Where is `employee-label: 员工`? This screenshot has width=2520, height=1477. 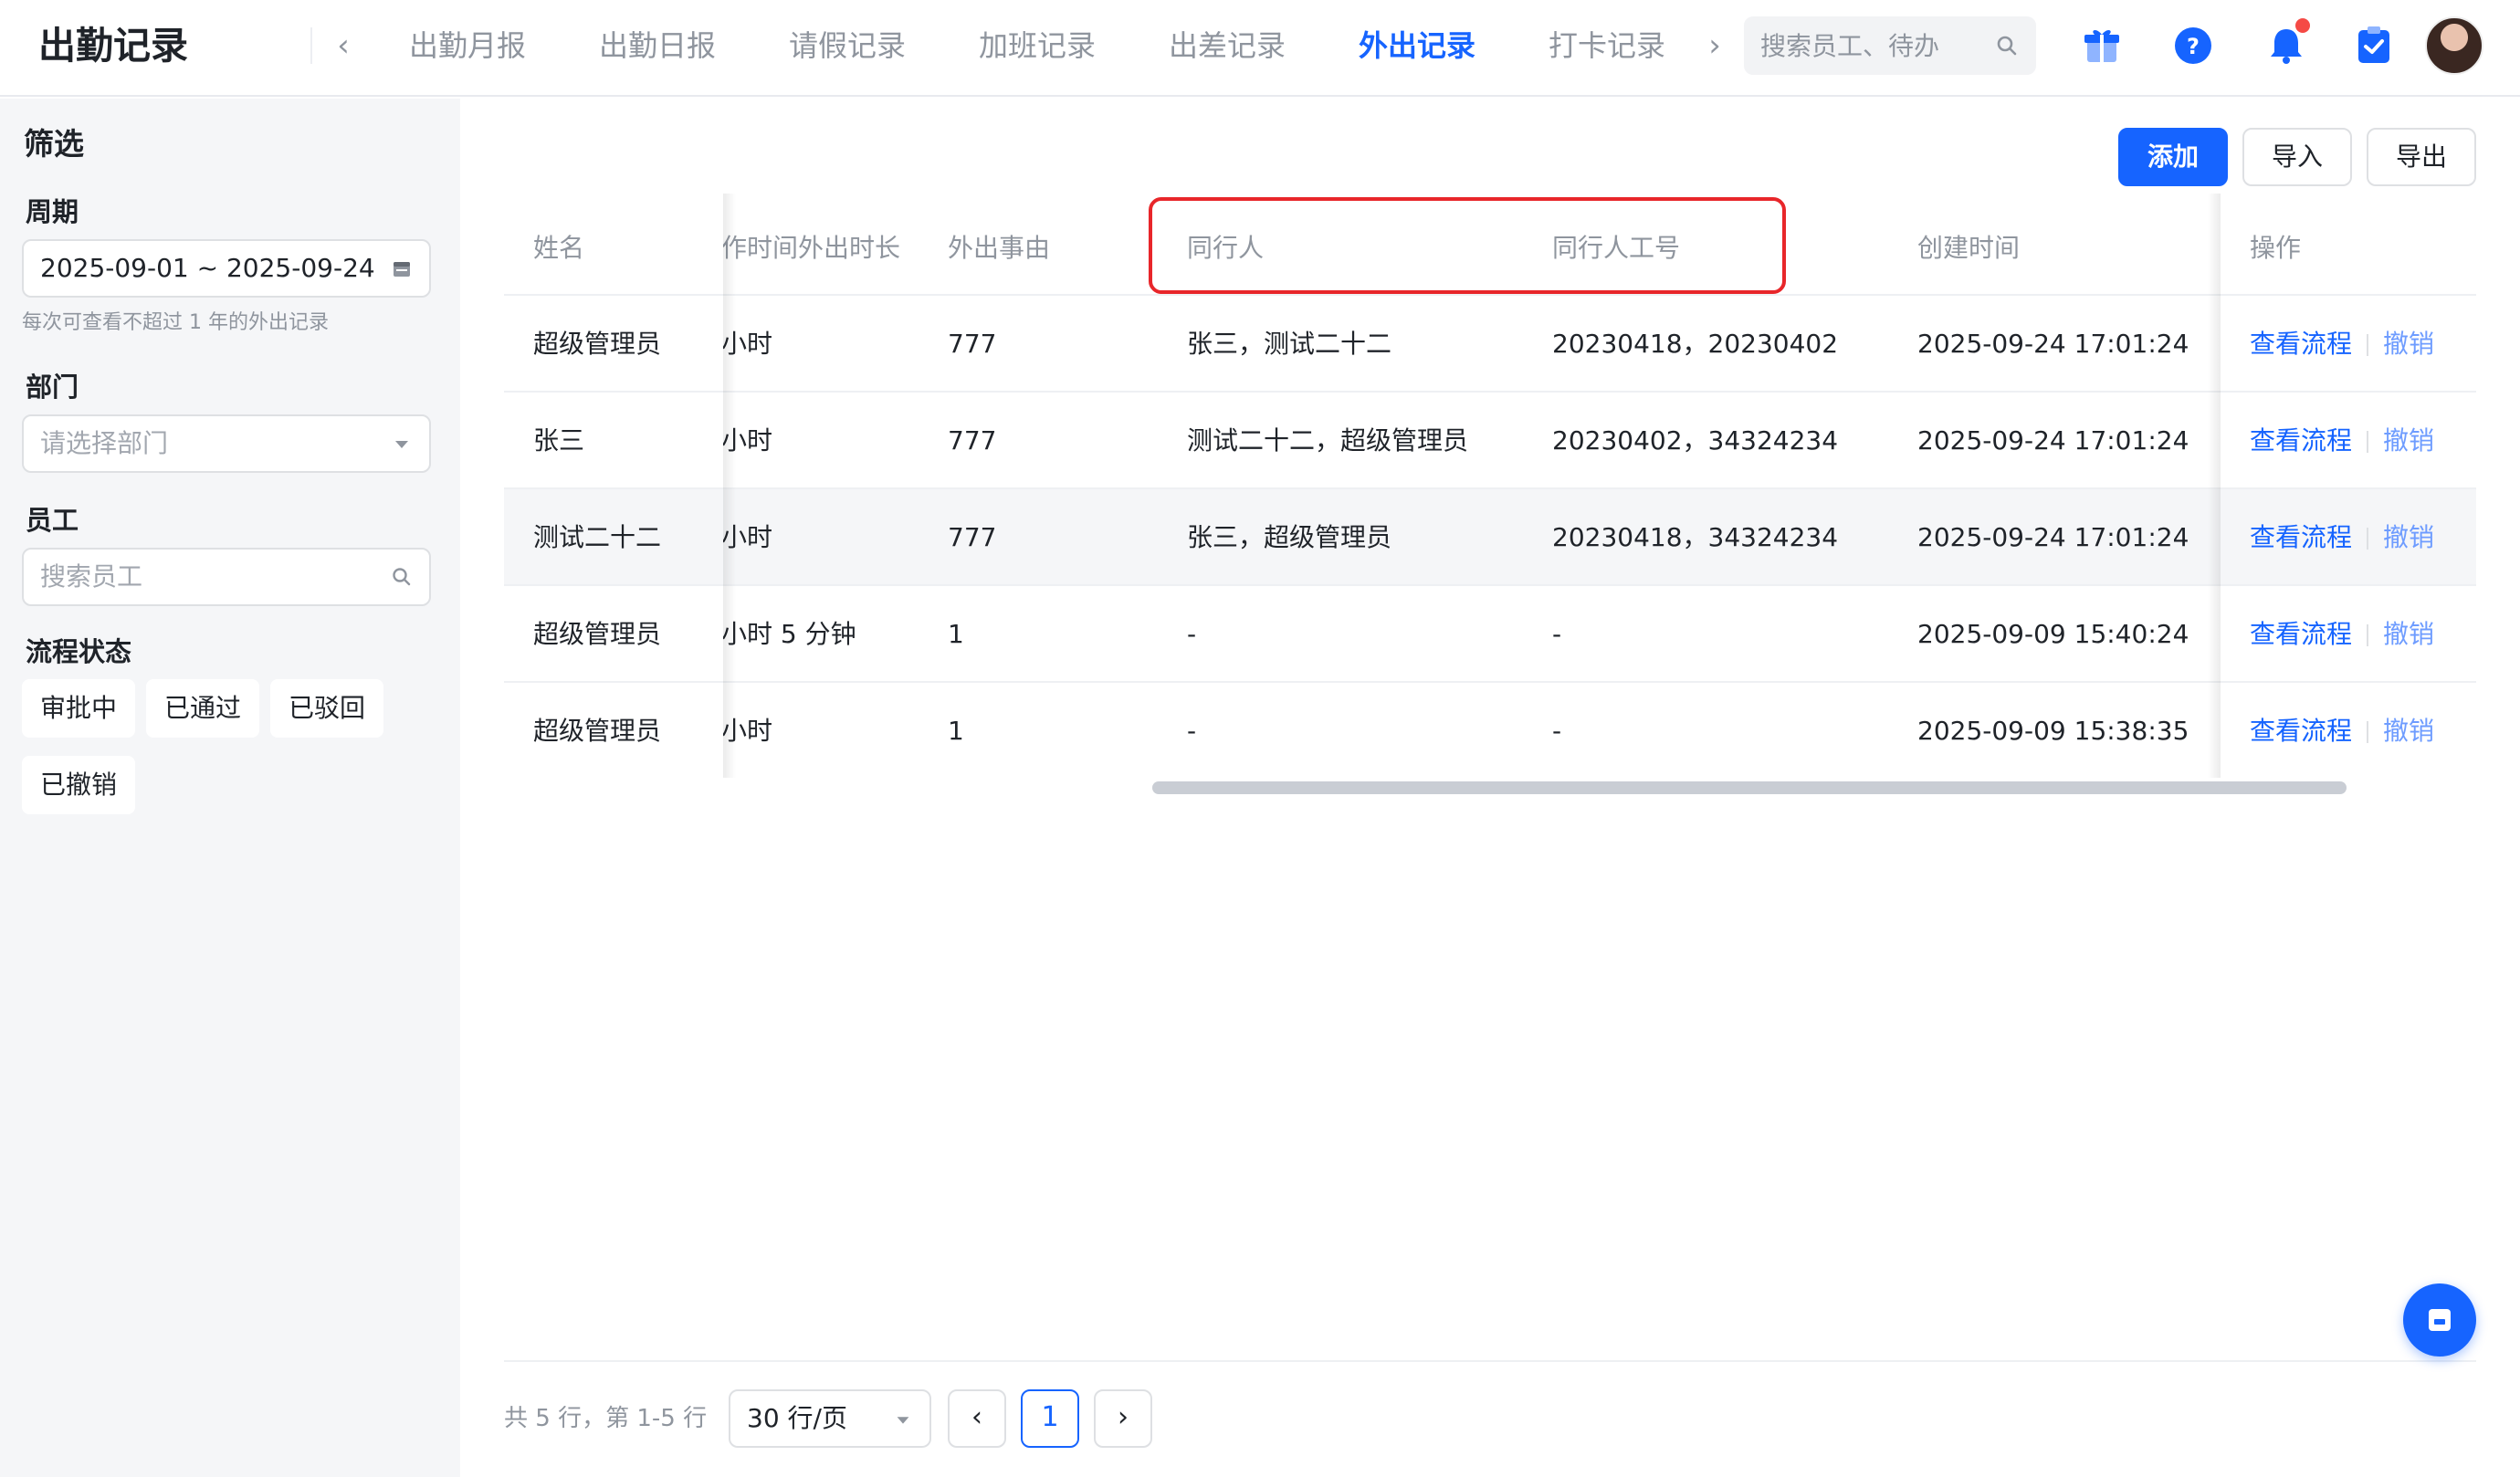 employee-label: 员工 is located at coordinates (52, 520).